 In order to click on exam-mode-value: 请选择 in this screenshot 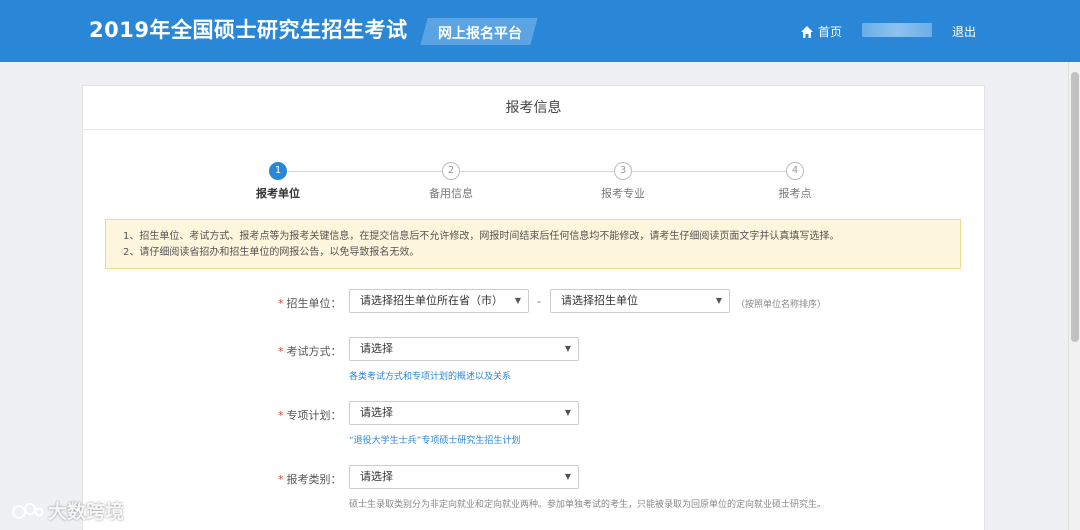, I will do `click(376, 348)`.